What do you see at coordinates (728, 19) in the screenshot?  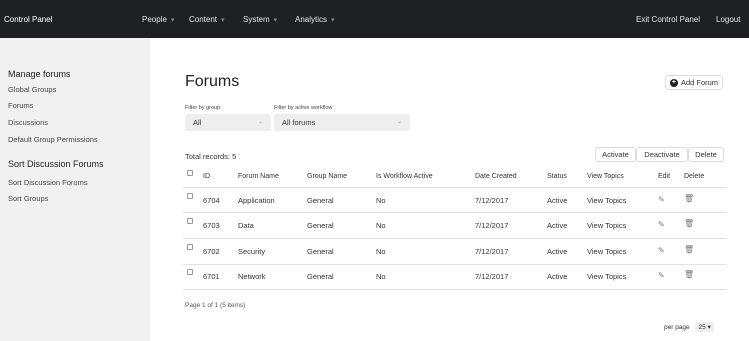 I see `logout-link: Logout` at bounding box center [728, 19].